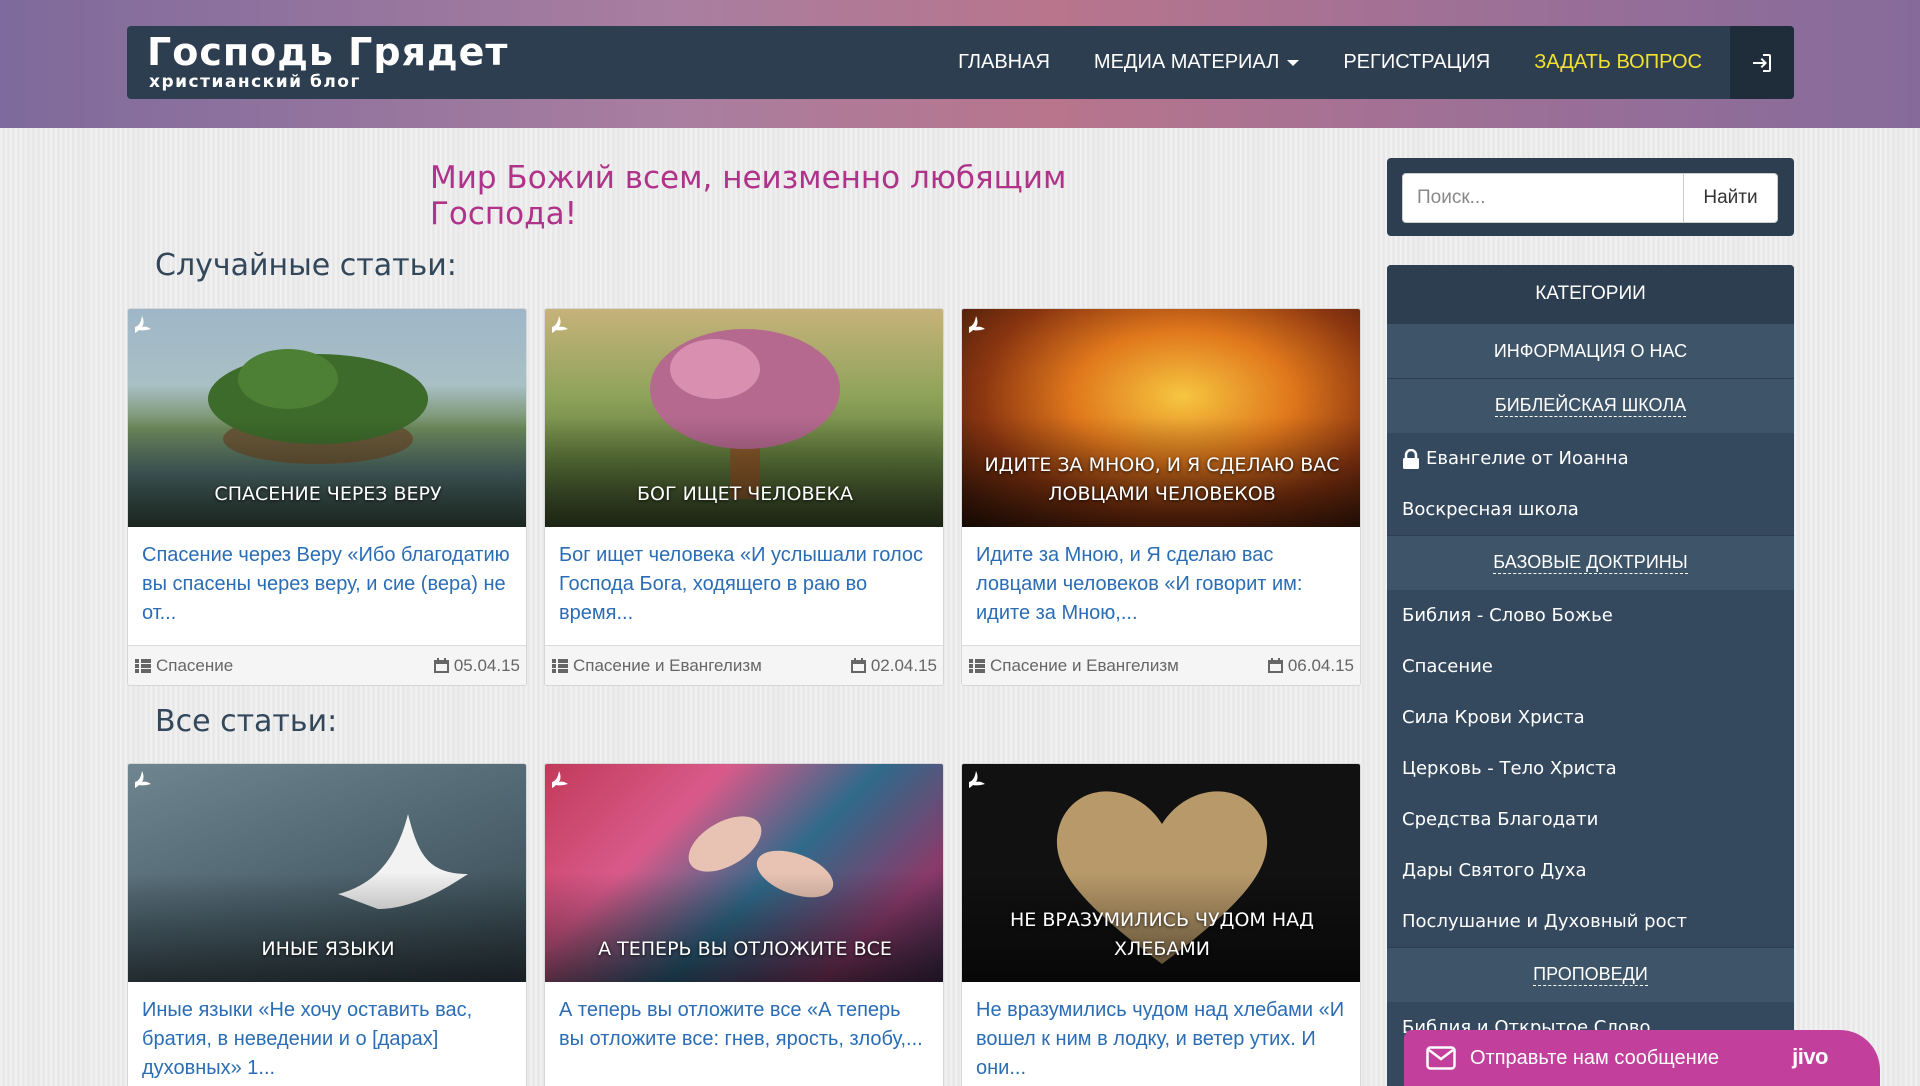 The width and height of the screenshot is (1920, 1086). Describe the element at coordinates (327, 873) in the screenshot. I see `article-image: ИНЫЕ ЯЗЫКИ` at that location.